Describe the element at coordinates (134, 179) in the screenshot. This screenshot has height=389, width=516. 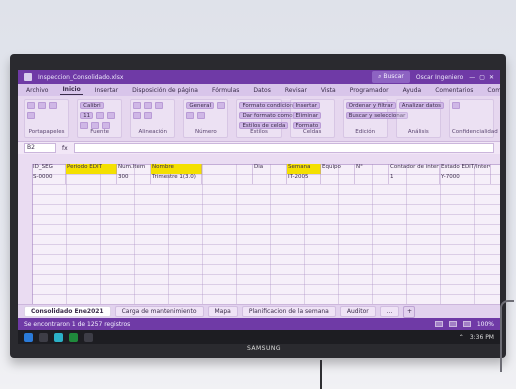
I see `data-cell: 300` at that location.